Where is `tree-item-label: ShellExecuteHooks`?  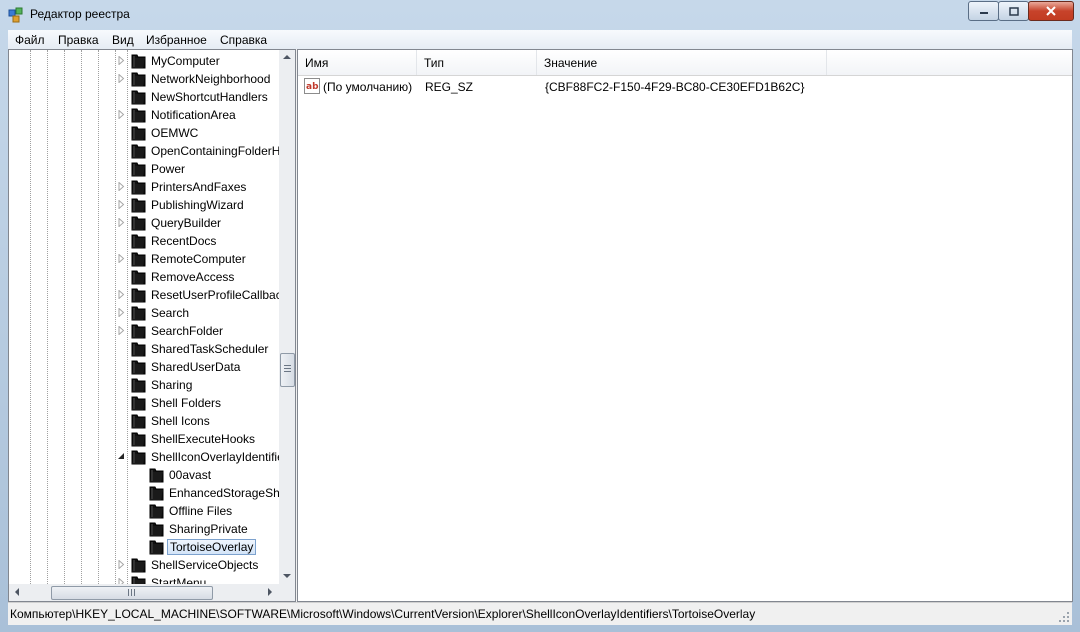
tree-item-label: ShellExecuteHooks is located at coordinates (203, 439).